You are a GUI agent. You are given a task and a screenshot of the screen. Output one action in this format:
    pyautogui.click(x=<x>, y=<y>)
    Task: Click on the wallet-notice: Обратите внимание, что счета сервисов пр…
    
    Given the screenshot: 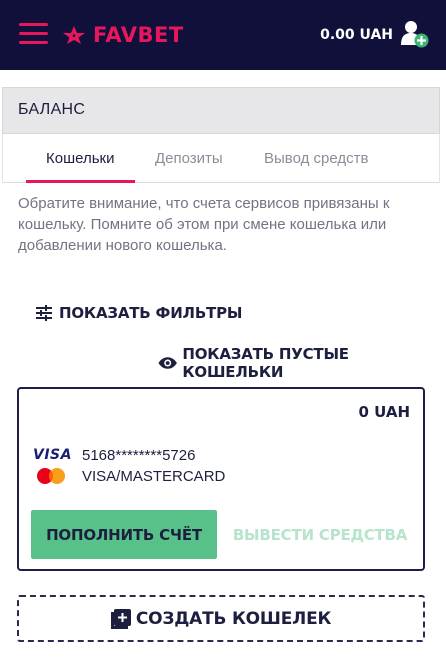 What is the action you would take?
    pyautogui.click(x=204, y=224)
    